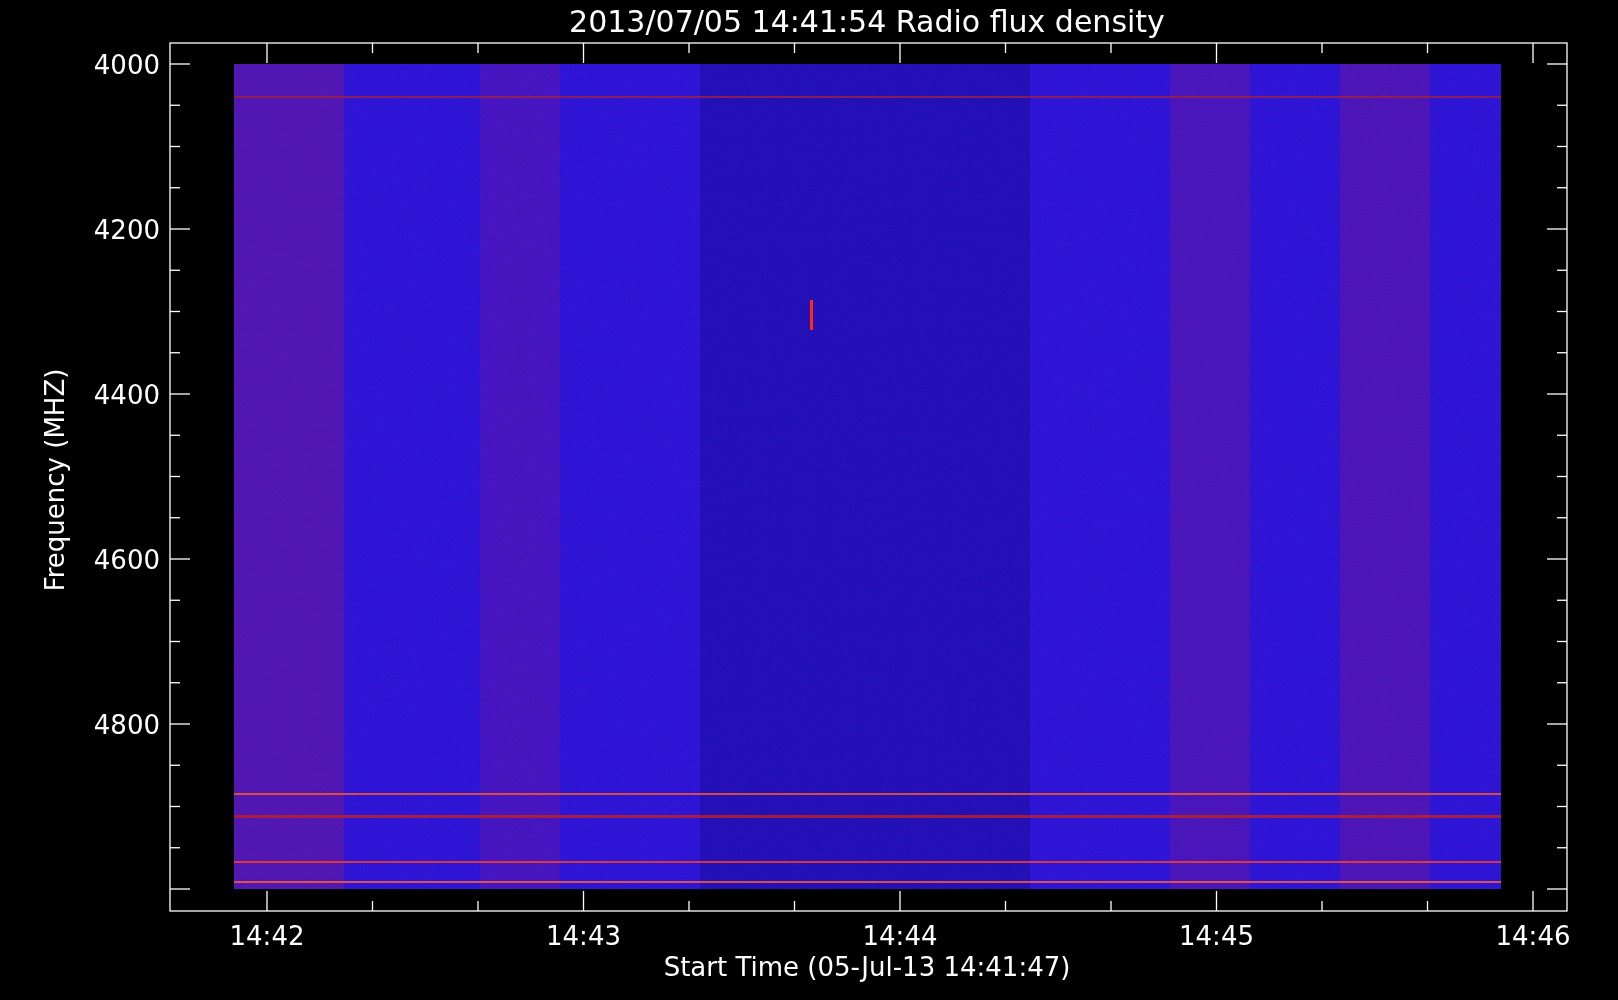  What do you see at coordinates (126, 65) in the screenshot?
I see `y-tick-label: 4000` at bounding box center [126, 65].